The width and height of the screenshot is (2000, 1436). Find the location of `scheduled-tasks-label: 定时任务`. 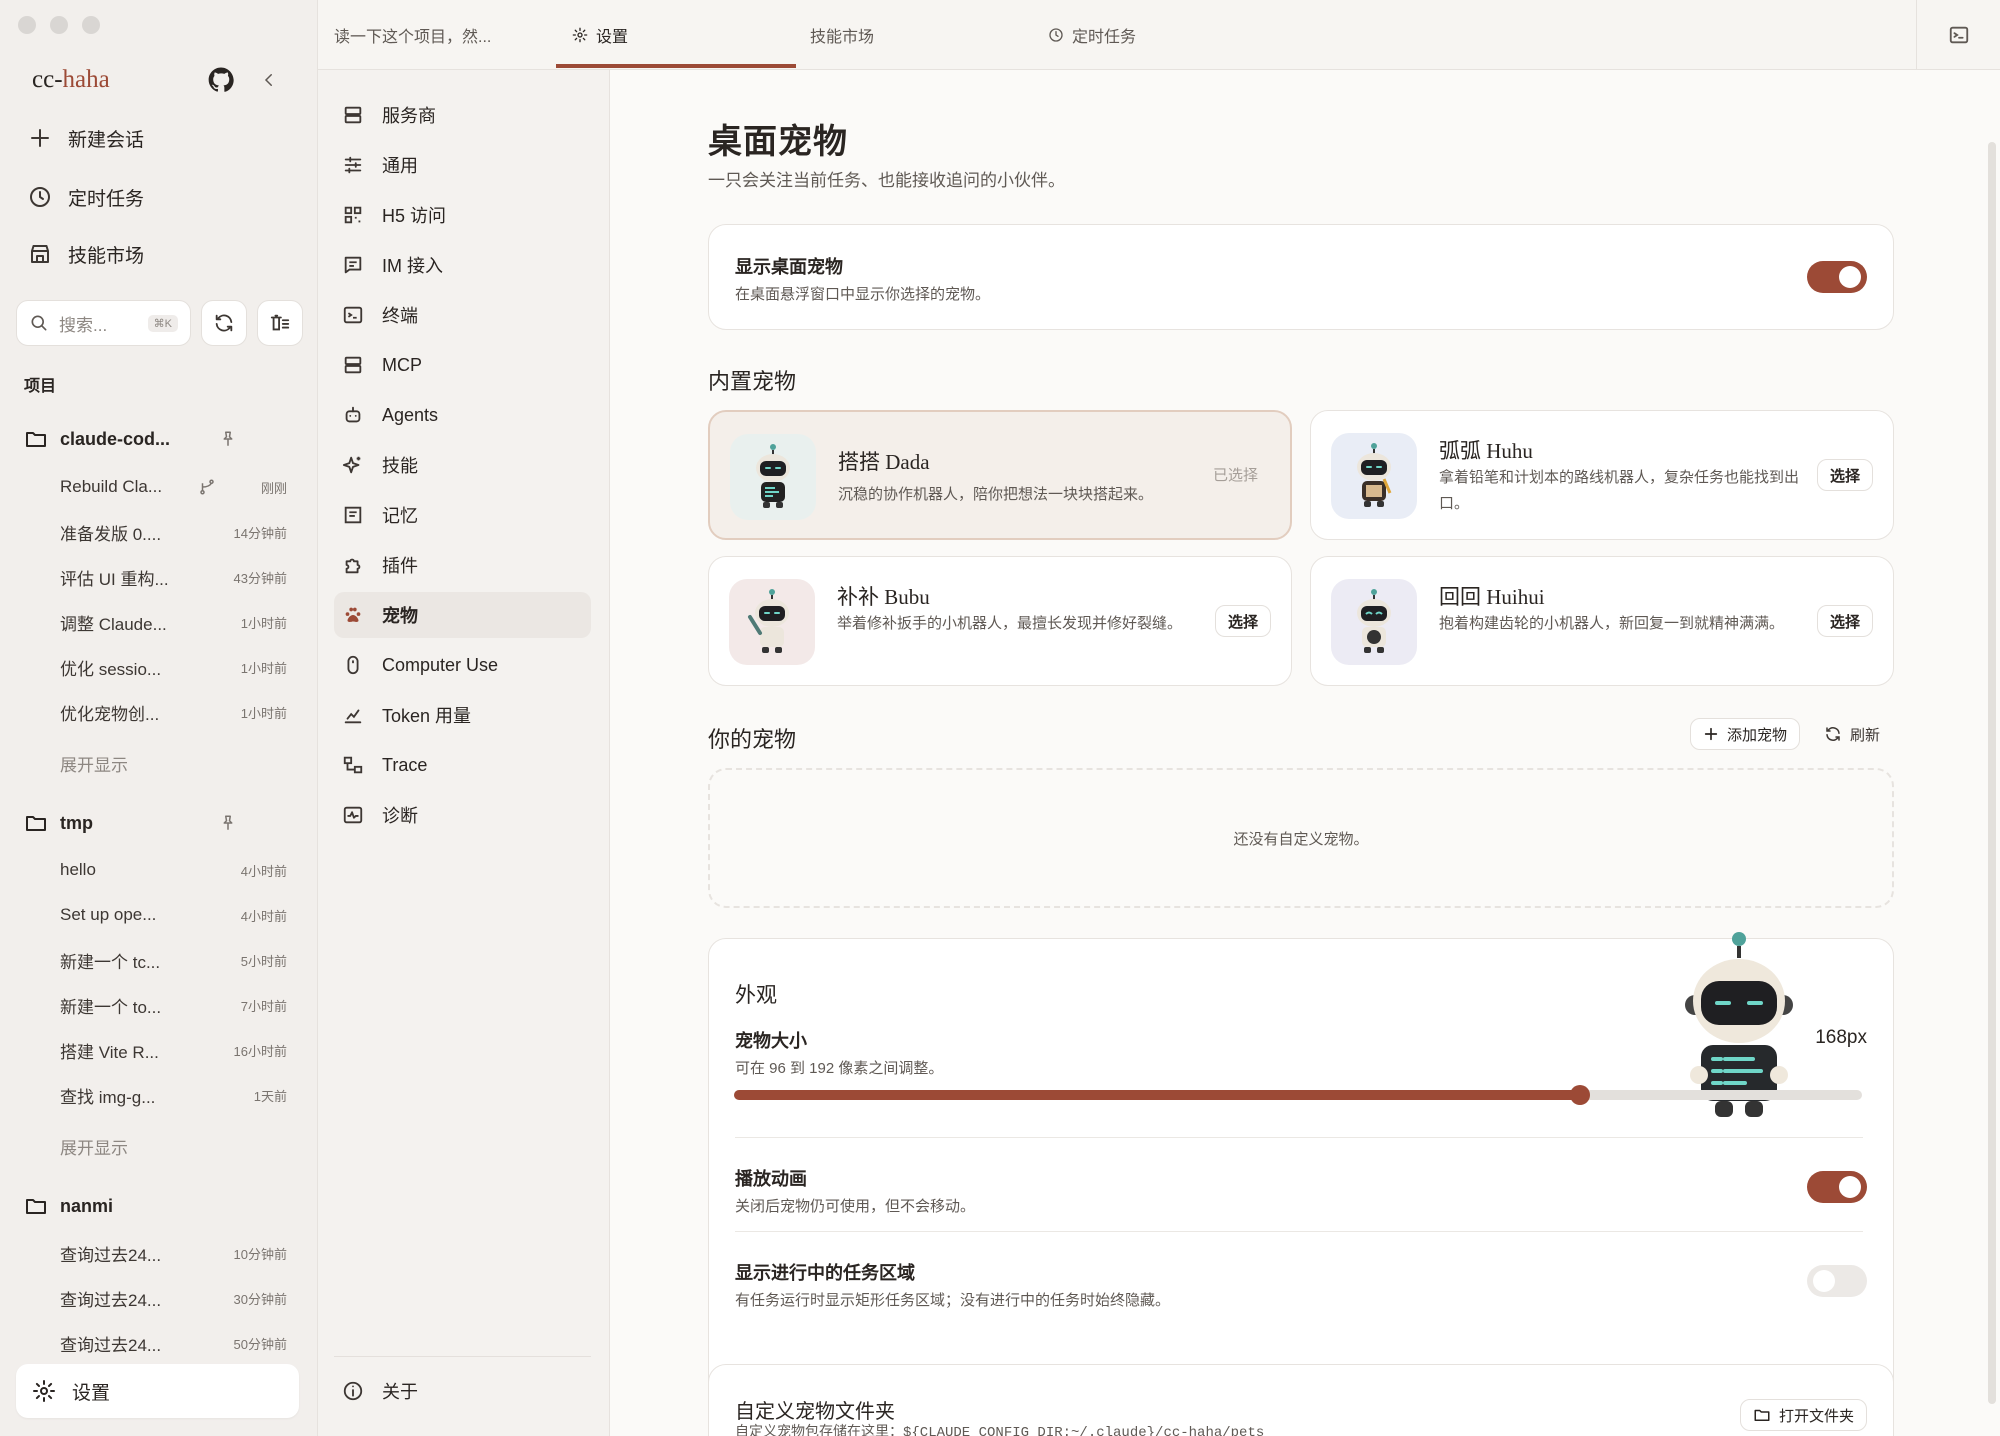

scheduled-tasks-label: 定时任务 is located at coordinates (106, 199).